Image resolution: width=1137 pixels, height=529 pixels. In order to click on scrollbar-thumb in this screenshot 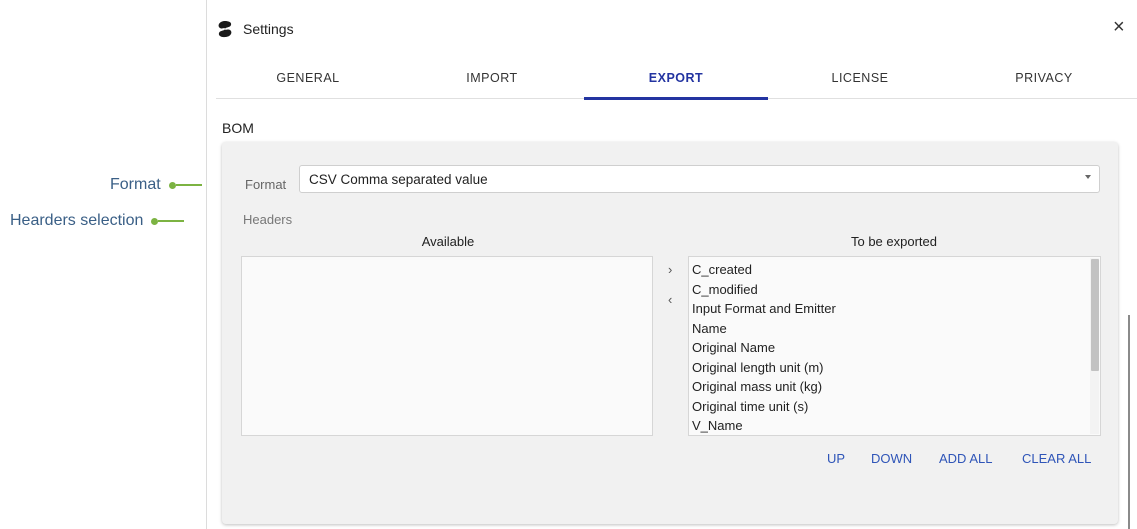, I will do `click(1095, 315)`.